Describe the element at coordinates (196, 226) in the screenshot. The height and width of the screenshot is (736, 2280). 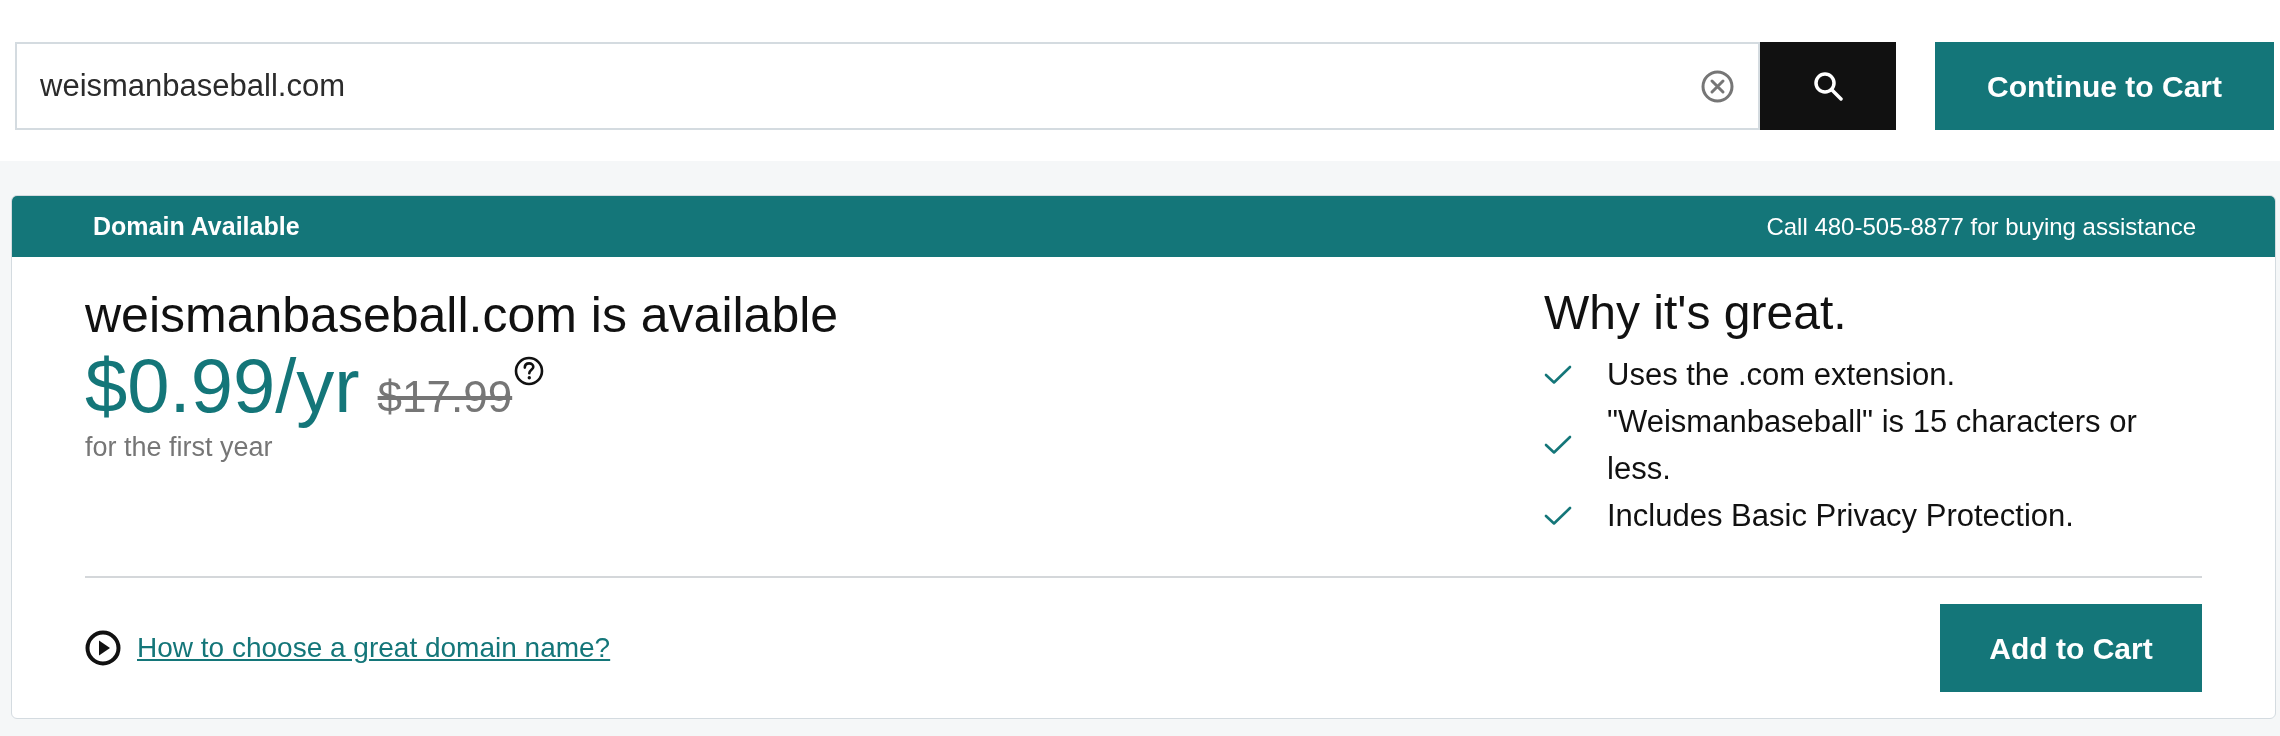
I see `availability-status: Domain Available` at that location.